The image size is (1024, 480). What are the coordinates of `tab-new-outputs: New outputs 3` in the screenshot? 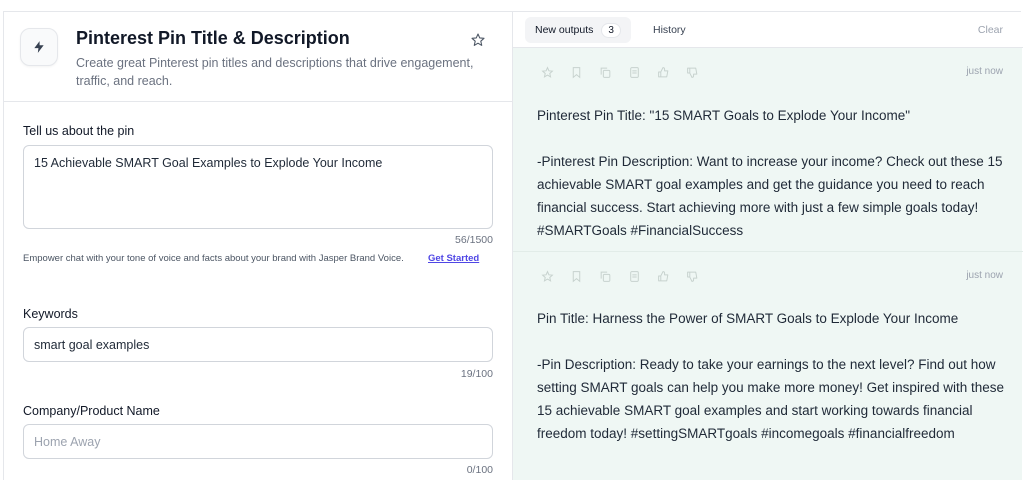 It's located at (578, 30).